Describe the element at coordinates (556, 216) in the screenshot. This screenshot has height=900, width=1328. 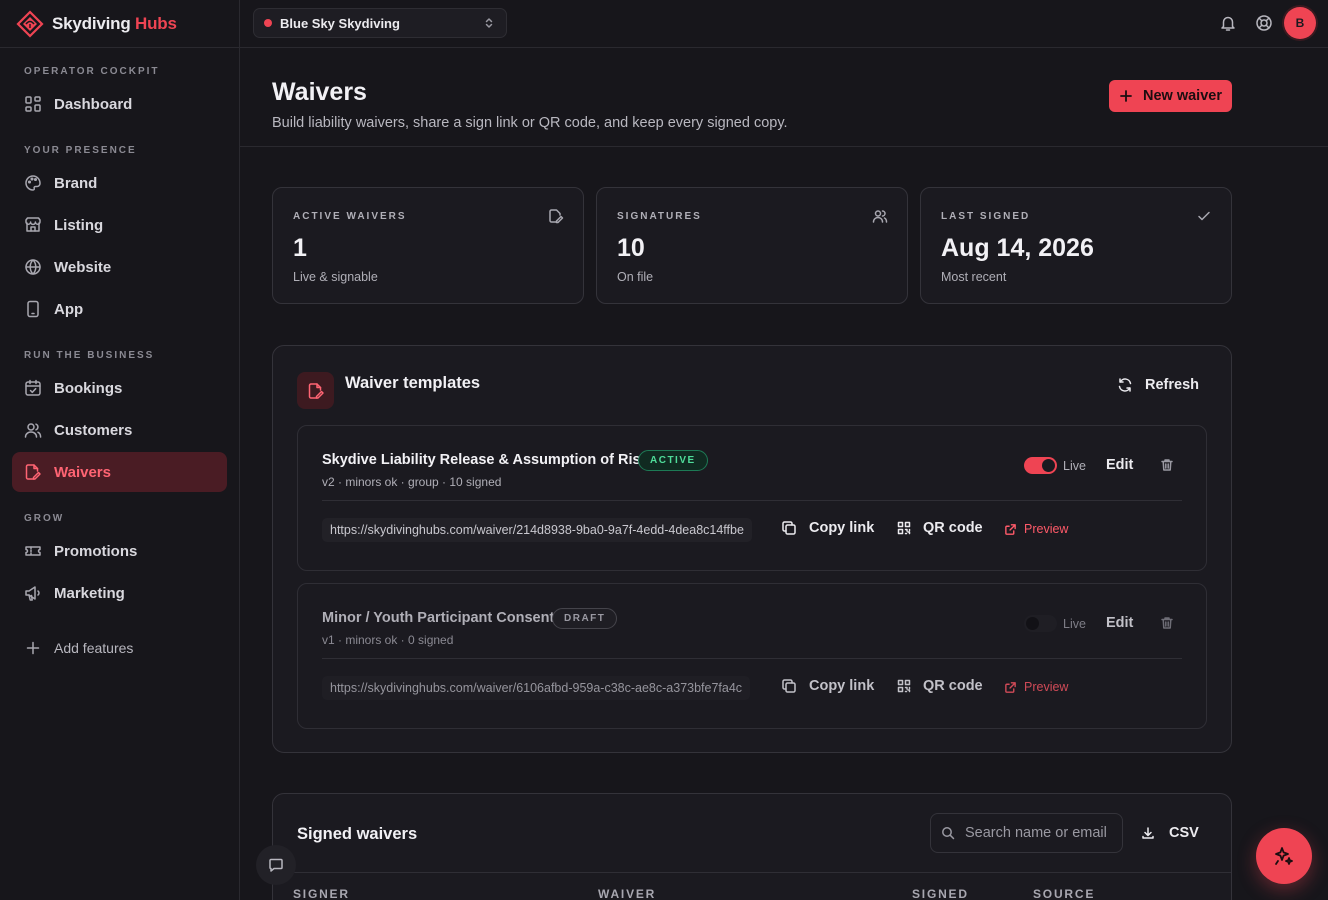
I see `edit-icon` at that location.